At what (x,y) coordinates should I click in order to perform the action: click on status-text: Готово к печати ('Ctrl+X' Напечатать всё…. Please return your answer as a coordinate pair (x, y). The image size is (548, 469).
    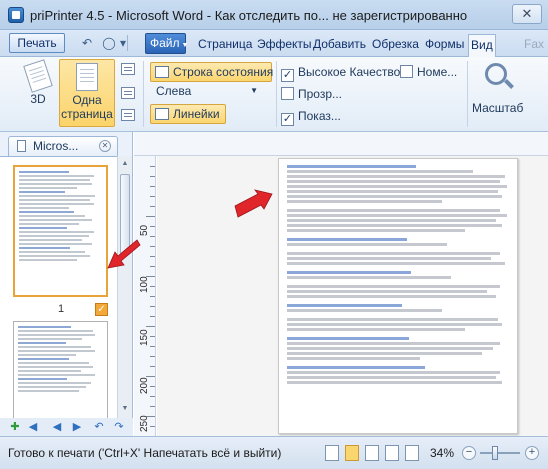
    Looking at the image, I should click on (145, 453).